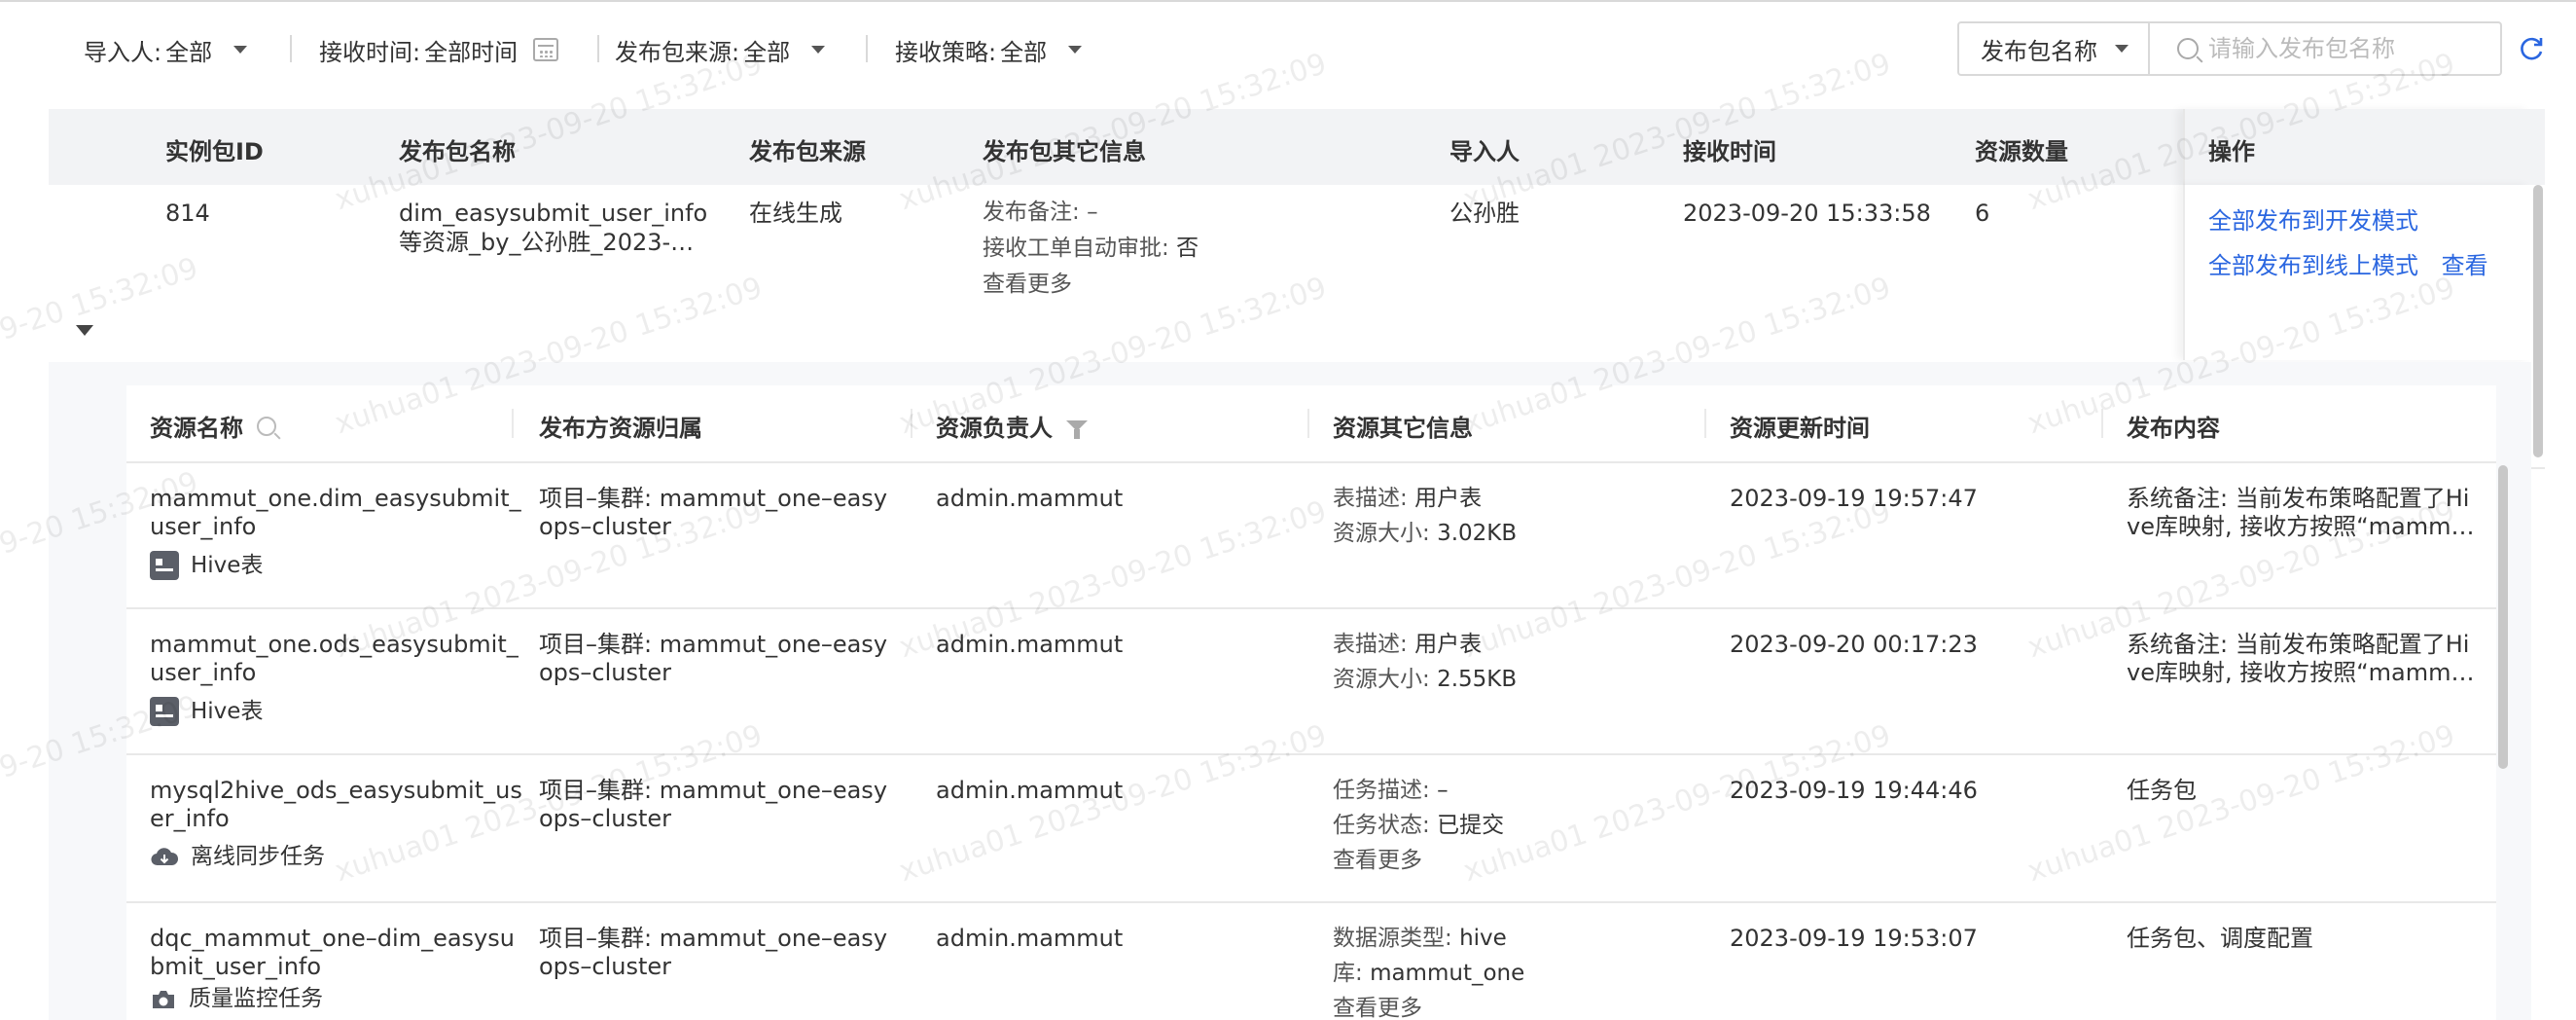 This screenshot has width=2576, height=1020. I want to click on column-header-owner-scope: 发布方资源归属, so click(620, 428).